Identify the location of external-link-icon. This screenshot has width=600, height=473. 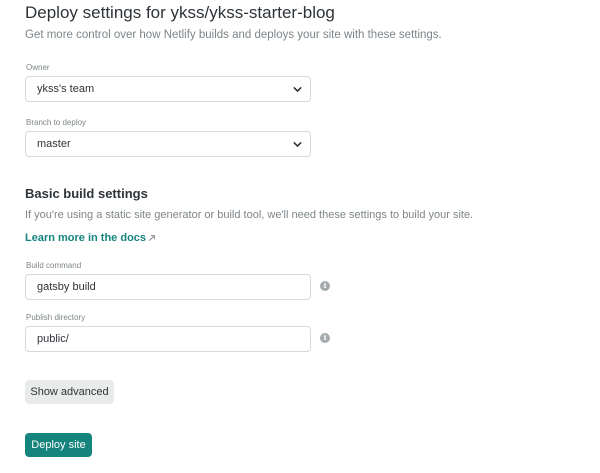
(152, 238).